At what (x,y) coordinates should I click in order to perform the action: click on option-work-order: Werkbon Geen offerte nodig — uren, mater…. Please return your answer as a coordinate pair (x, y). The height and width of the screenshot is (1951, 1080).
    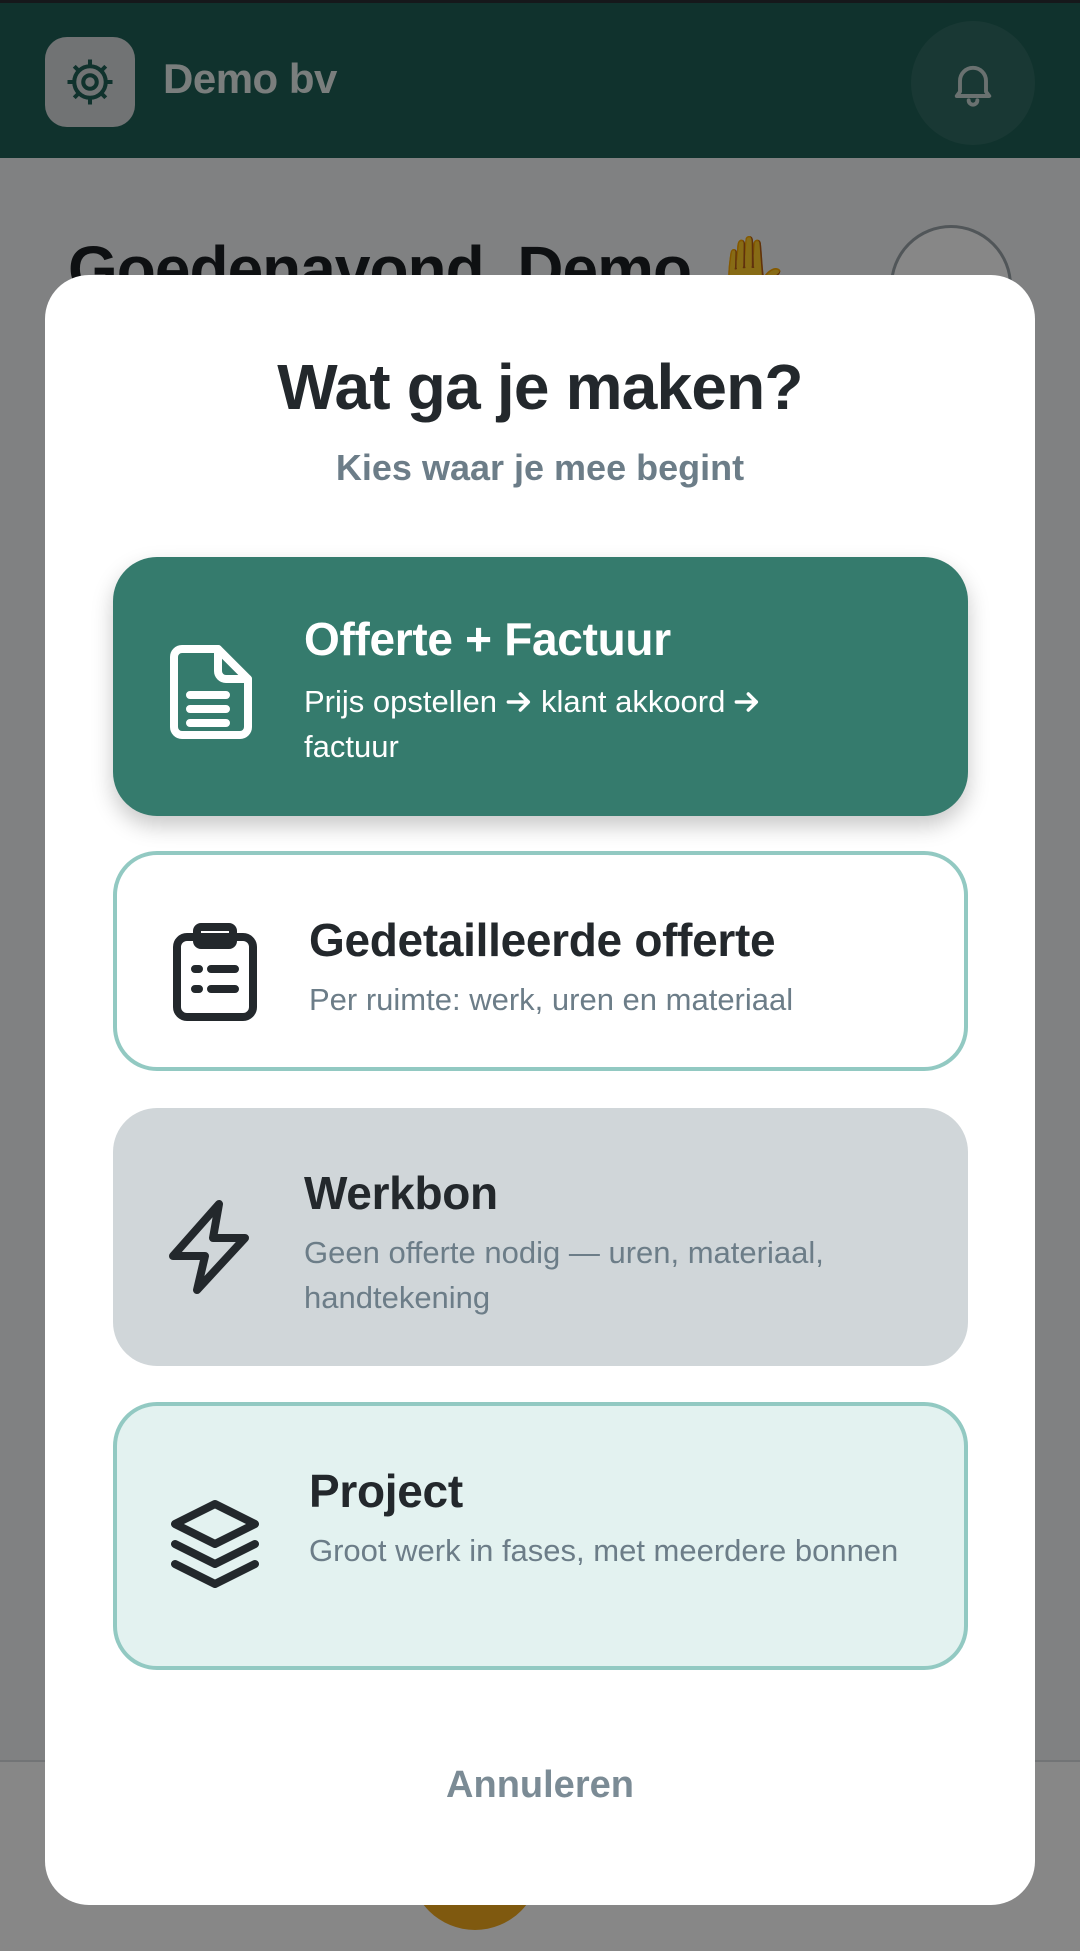
    Looking at the image, I should click on (540, 1237).